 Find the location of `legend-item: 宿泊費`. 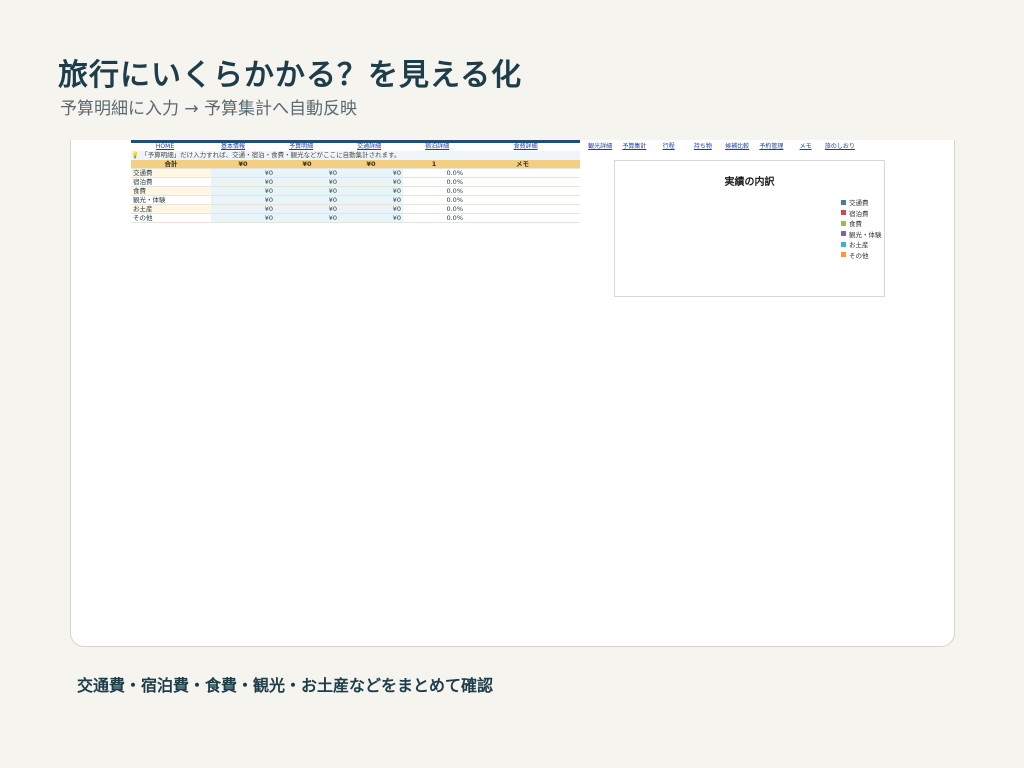

legend-item: 宿泊費 is located at coordinates (861, 213).